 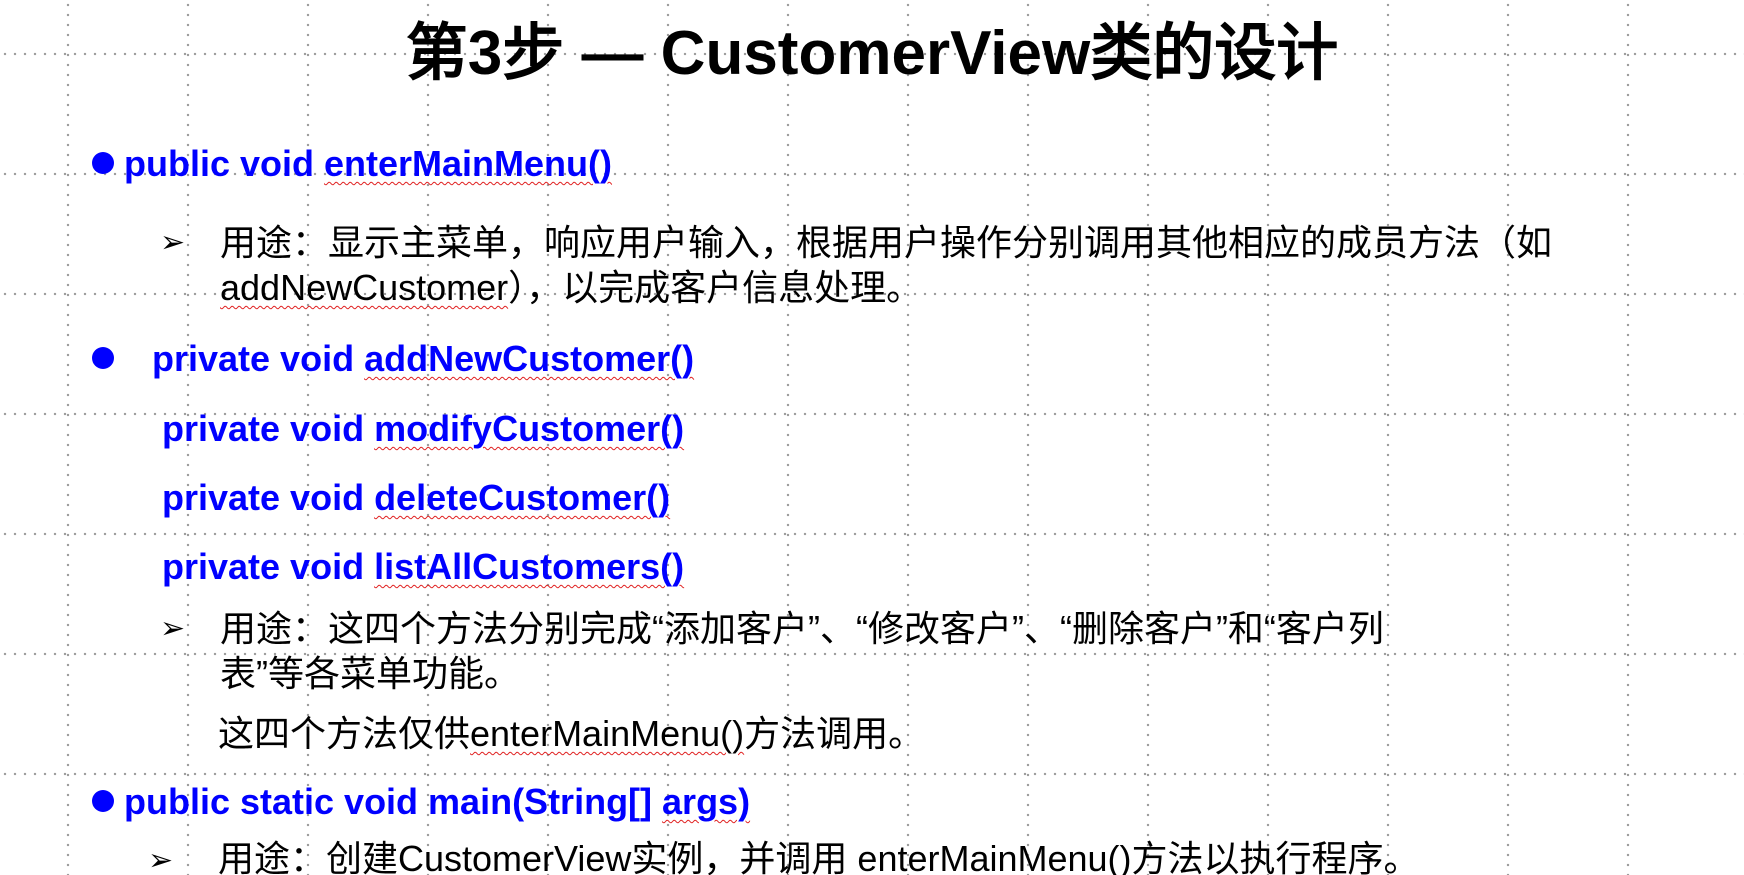 I want to click on desc-line: 用途：显示主菜单，响应用户输入，根据用户操作分别调用其他相应的成员方法（如, so click(x=886, y=242).